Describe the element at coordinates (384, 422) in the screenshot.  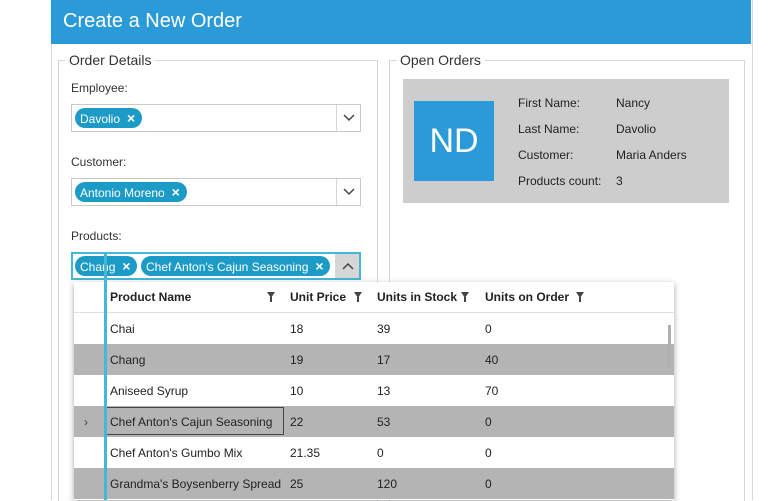
I see `cell-units-in-stock: 53` at that location.